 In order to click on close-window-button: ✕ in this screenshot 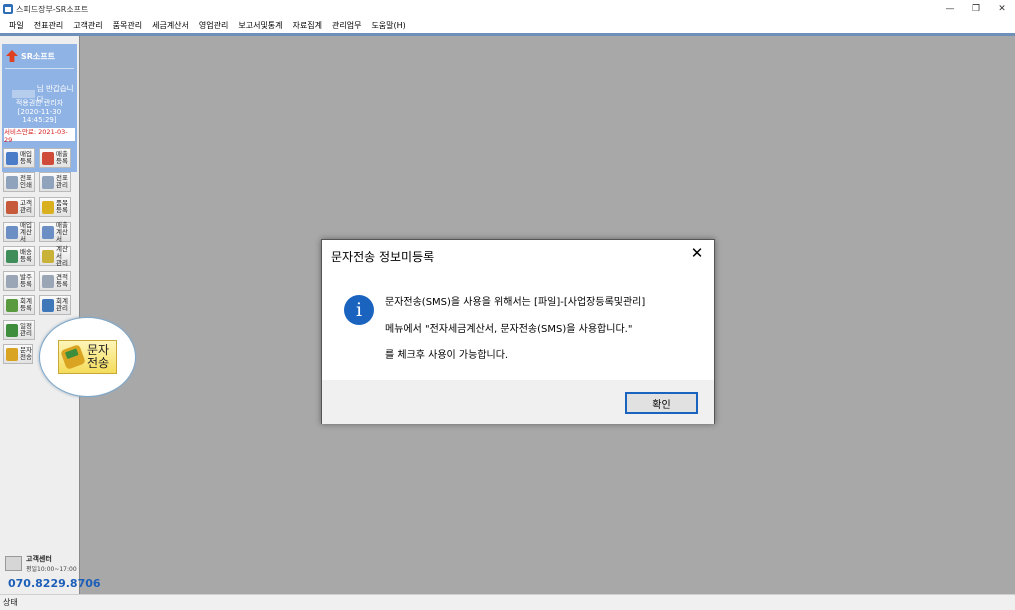, I will do `click(1002, 9)`.